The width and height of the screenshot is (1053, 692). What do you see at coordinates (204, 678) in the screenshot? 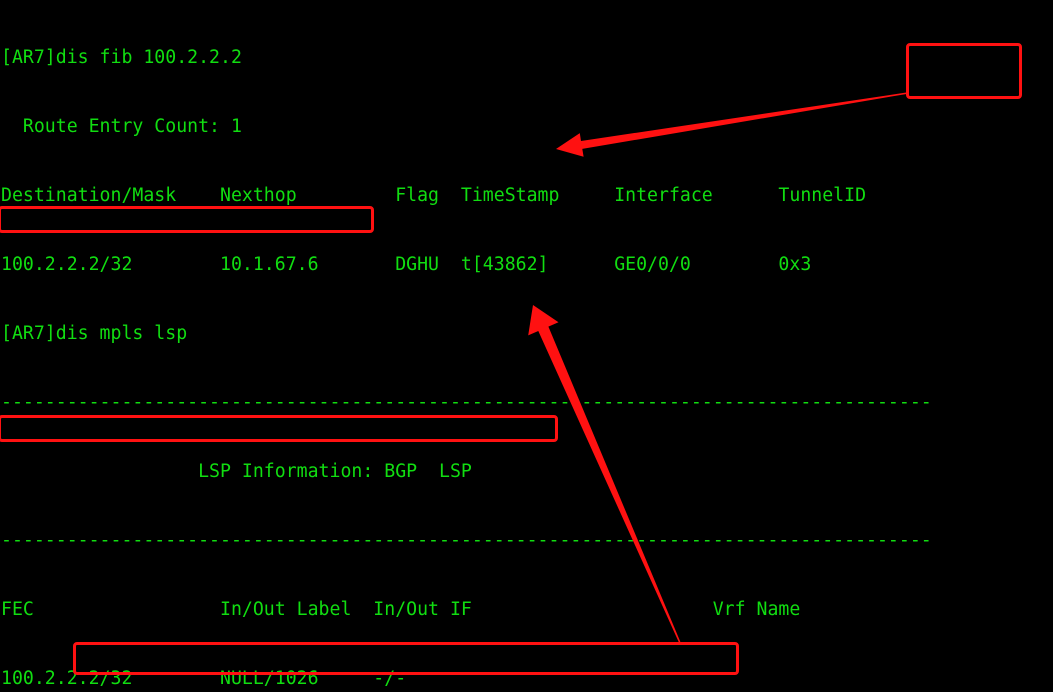
I see `terminal-line: 100.2.2.2/32 NULL/1026 -/-` at bounding box center [204, 678].